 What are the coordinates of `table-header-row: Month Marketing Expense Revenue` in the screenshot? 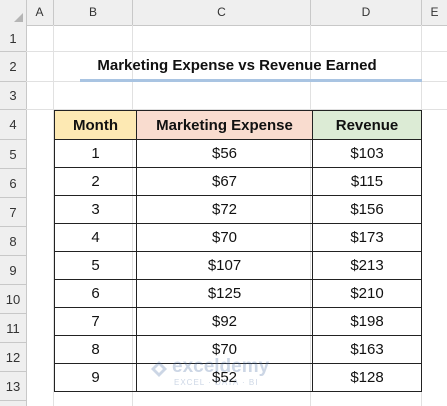 It's located at (238, 125).